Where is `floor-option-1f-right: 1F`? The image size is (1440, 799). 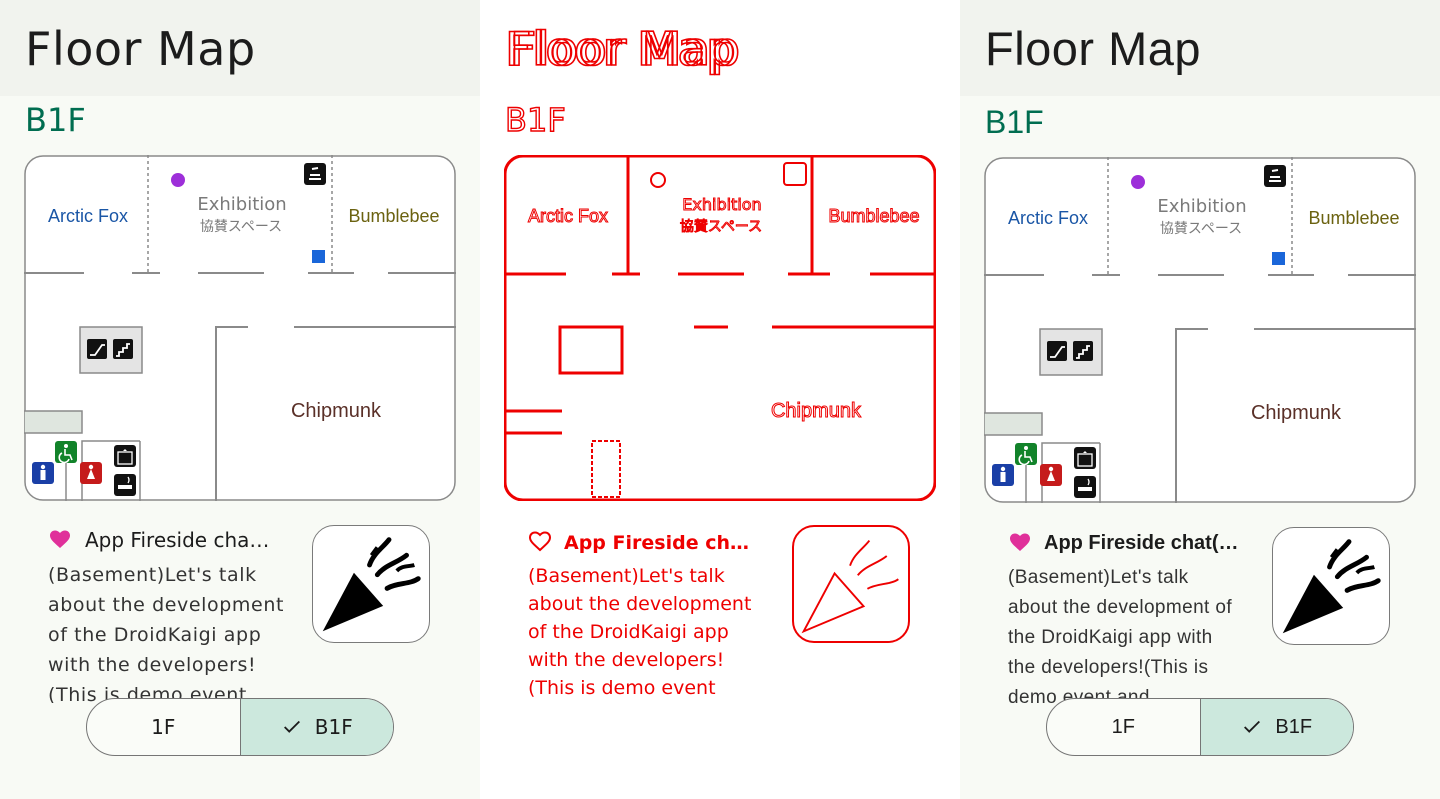
floor-option-1f-right: 1F is located at coordinates (1123, 727).